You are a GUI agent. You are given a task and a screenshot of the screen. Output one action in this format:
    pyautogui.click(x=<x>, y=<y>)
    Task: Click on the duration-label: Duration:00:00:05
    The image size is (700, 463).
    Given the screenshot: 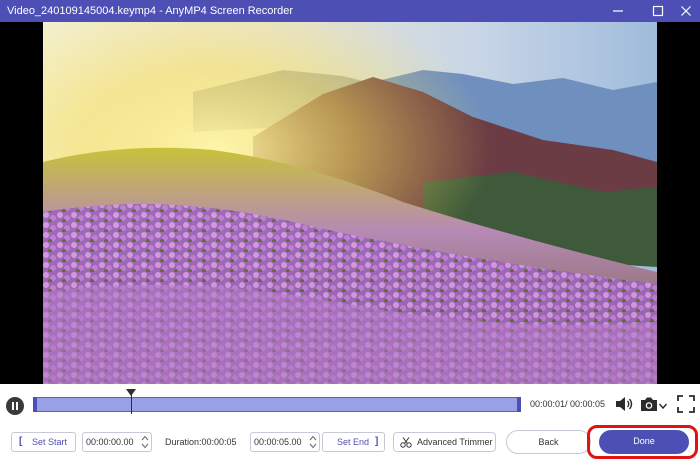 What is the action you would take?
    pyautogui.click(x=201, y=442)
    